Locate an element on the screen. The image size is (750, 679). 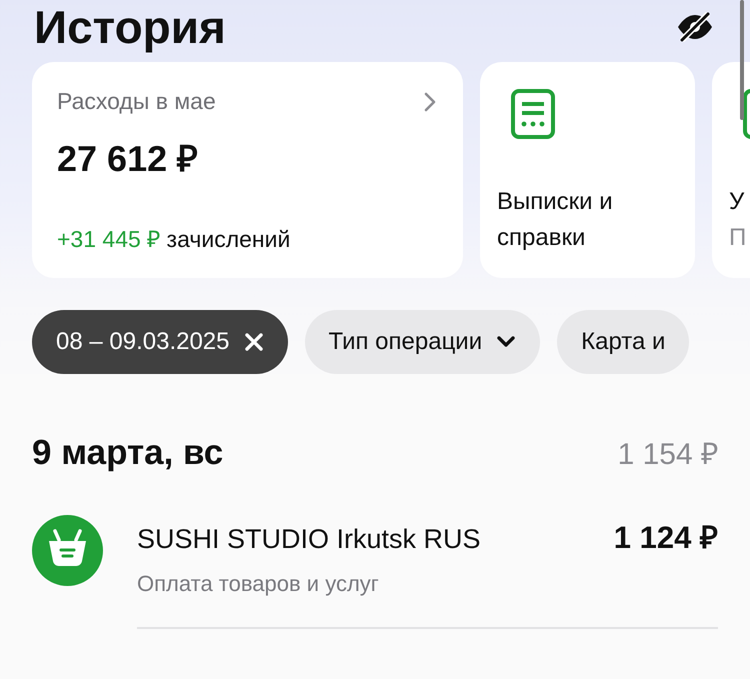
operation-category: Оплата товаров и услуг is located at coordinates (258, 584).